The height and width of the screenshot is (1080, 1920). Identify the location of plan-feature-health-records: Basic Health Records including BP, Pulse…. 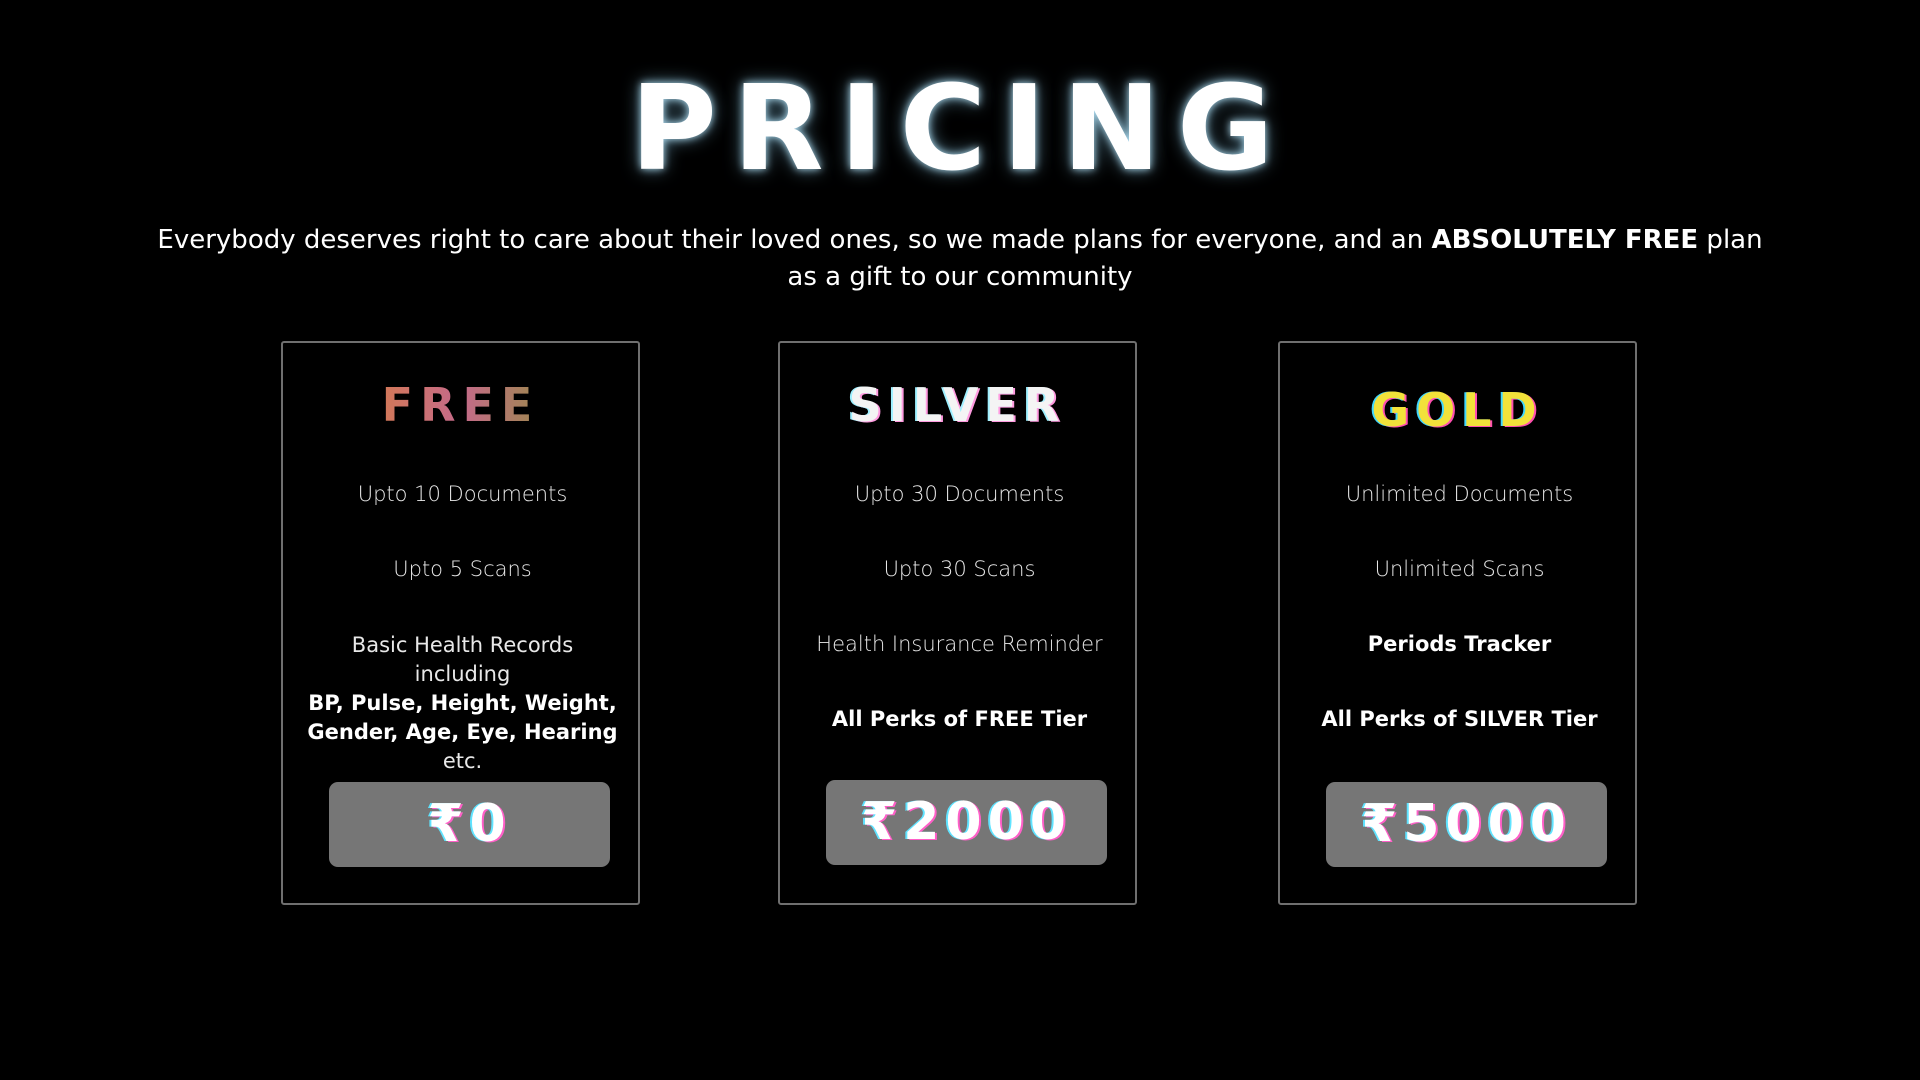
(462, 703).